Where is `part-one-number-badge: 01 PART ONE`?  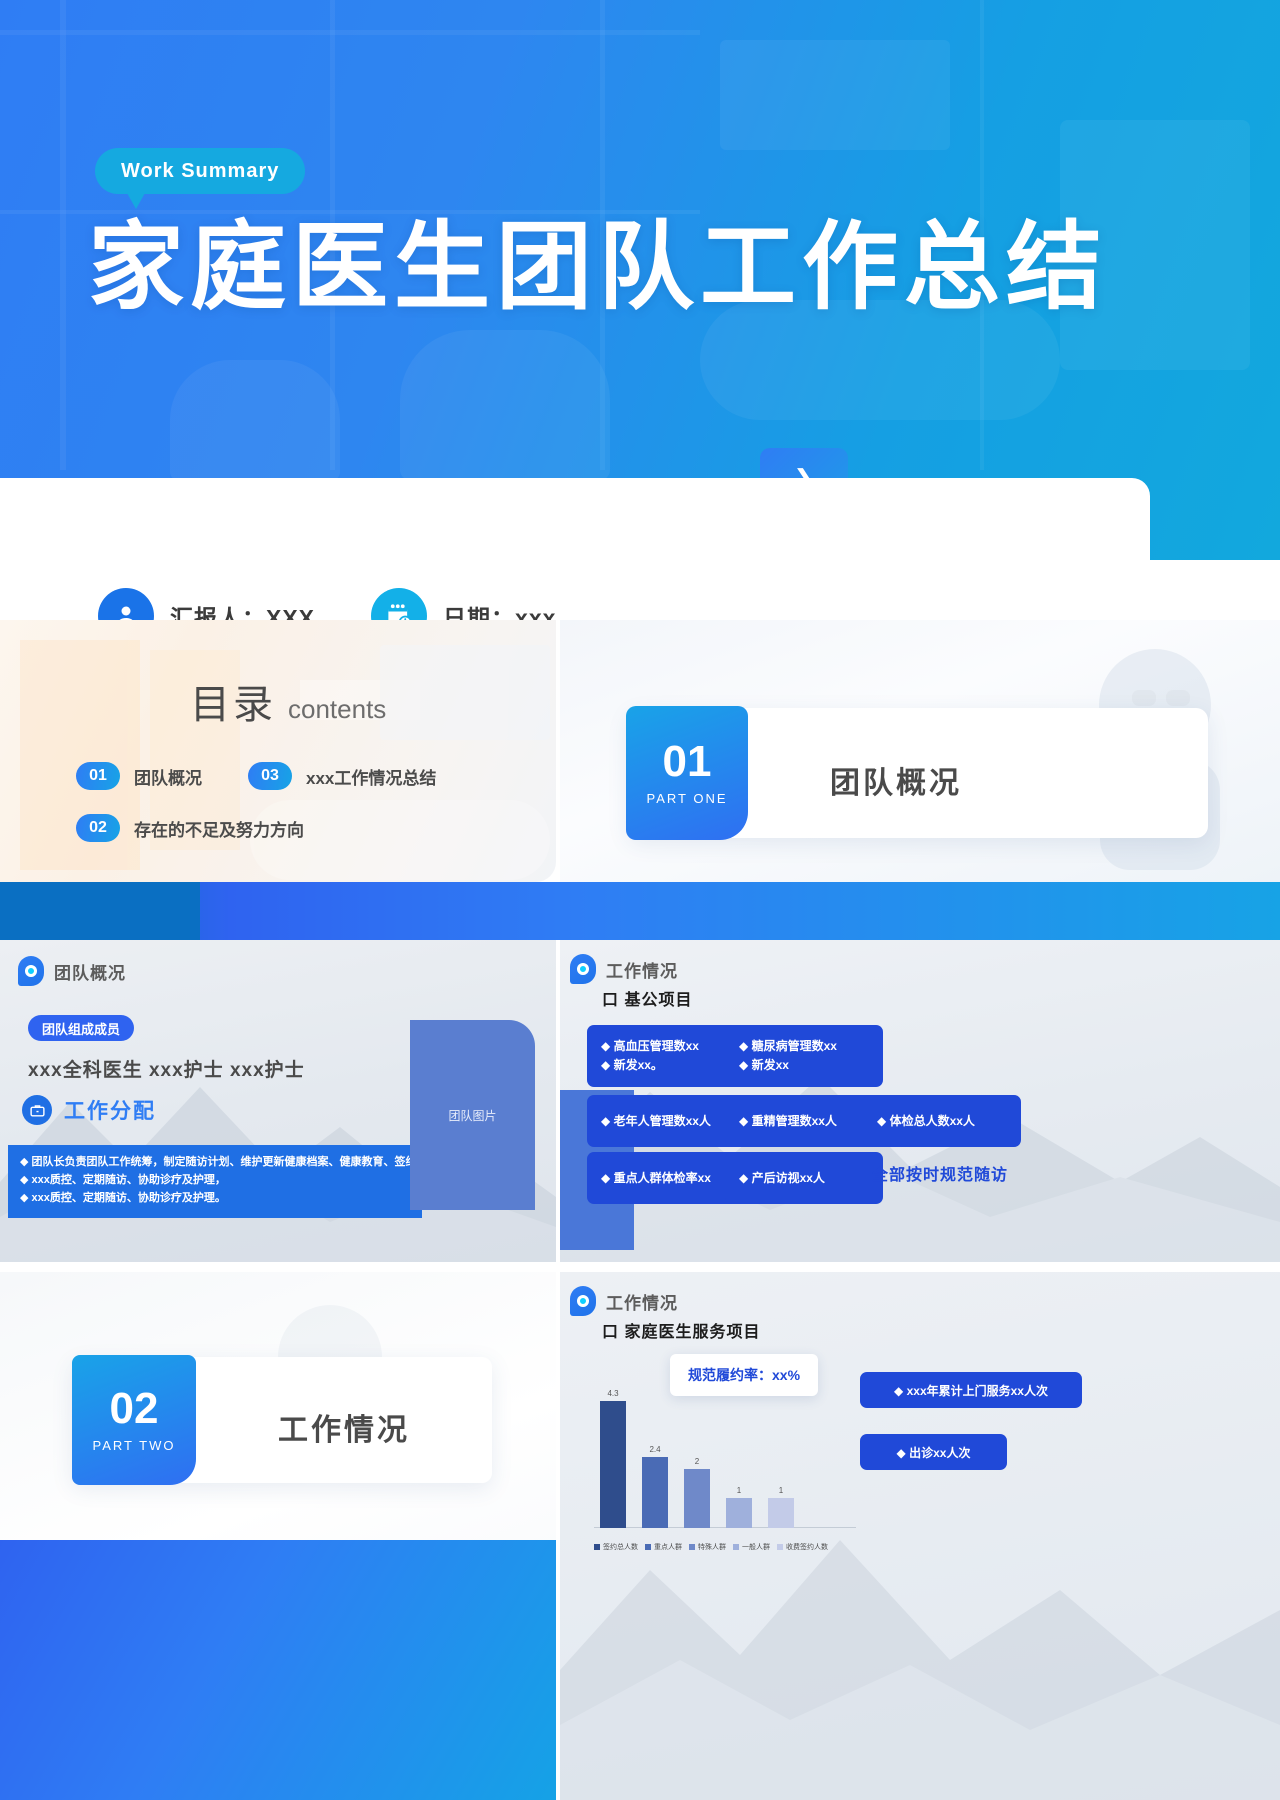
part-one-number-badge: 01 PART ONE is located at coordinates (687, 773).